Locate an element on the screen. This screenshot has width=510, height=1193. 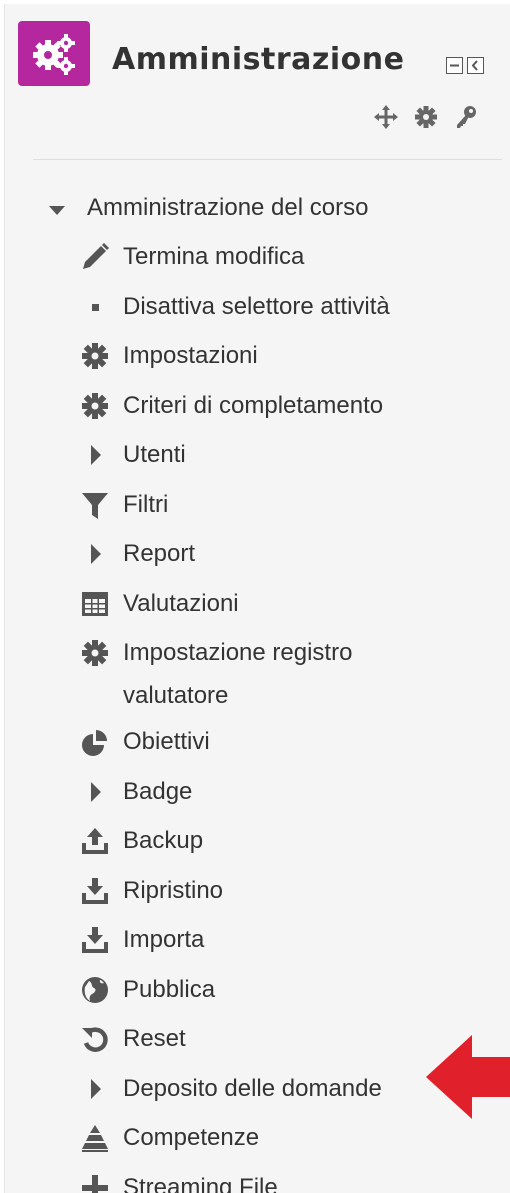
caret-down-icon is located at coordinates (57, 209).